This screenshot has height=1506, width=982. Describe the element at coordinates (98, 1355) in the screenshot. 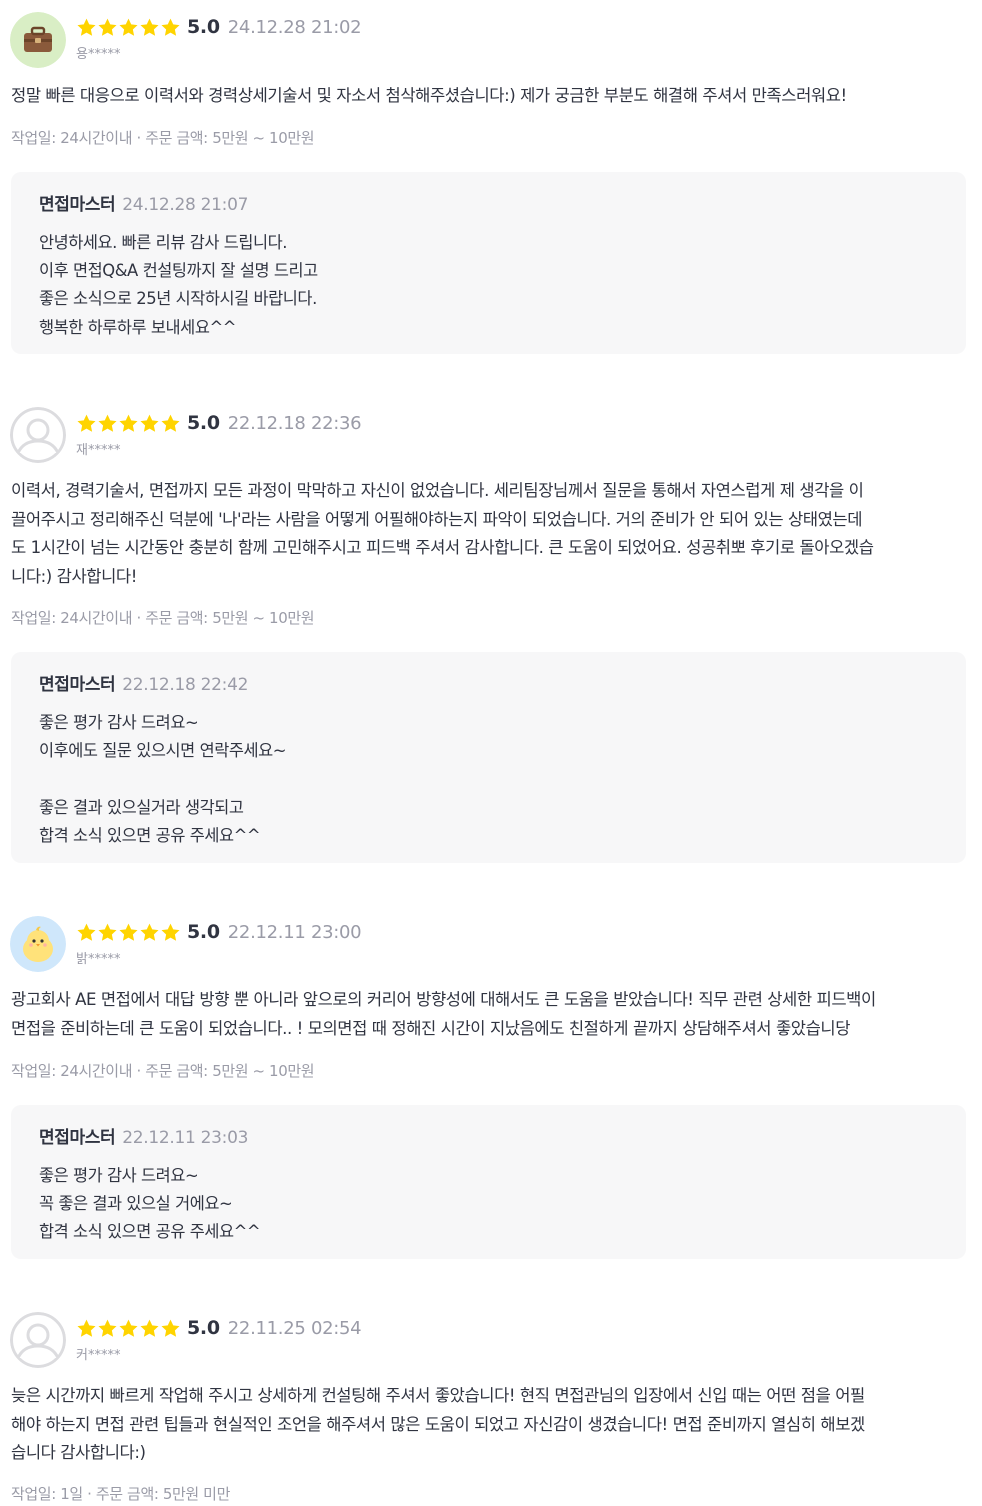

I see `reviewer-name: 커*****` at that location.